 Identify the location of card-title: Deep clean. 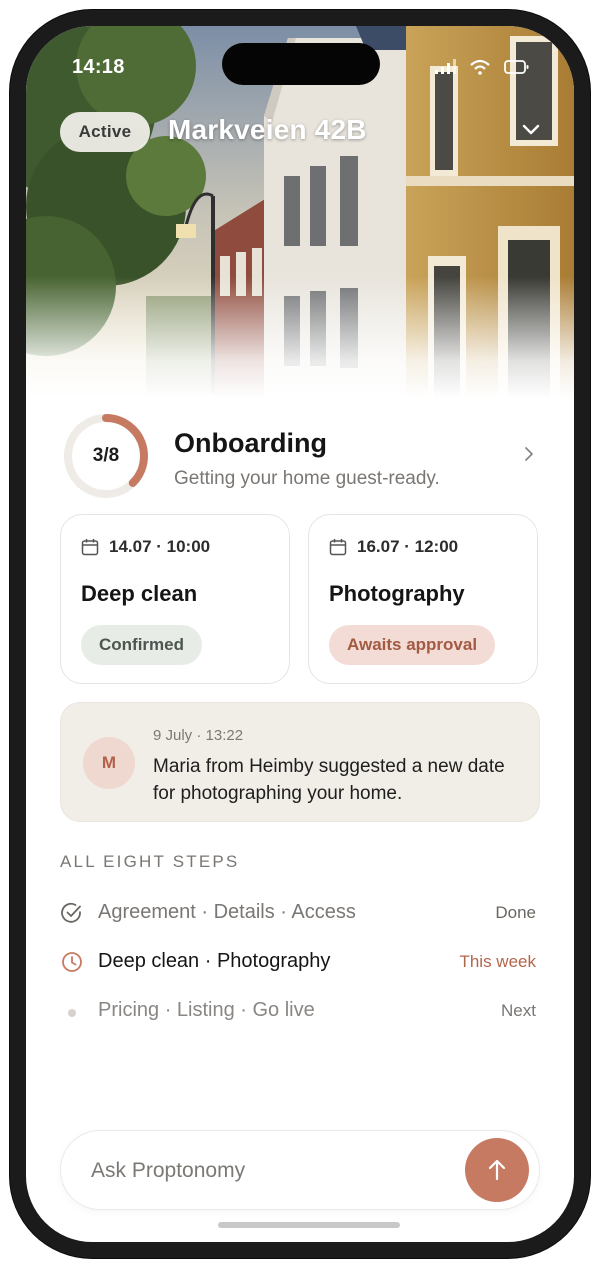
(139, 593).